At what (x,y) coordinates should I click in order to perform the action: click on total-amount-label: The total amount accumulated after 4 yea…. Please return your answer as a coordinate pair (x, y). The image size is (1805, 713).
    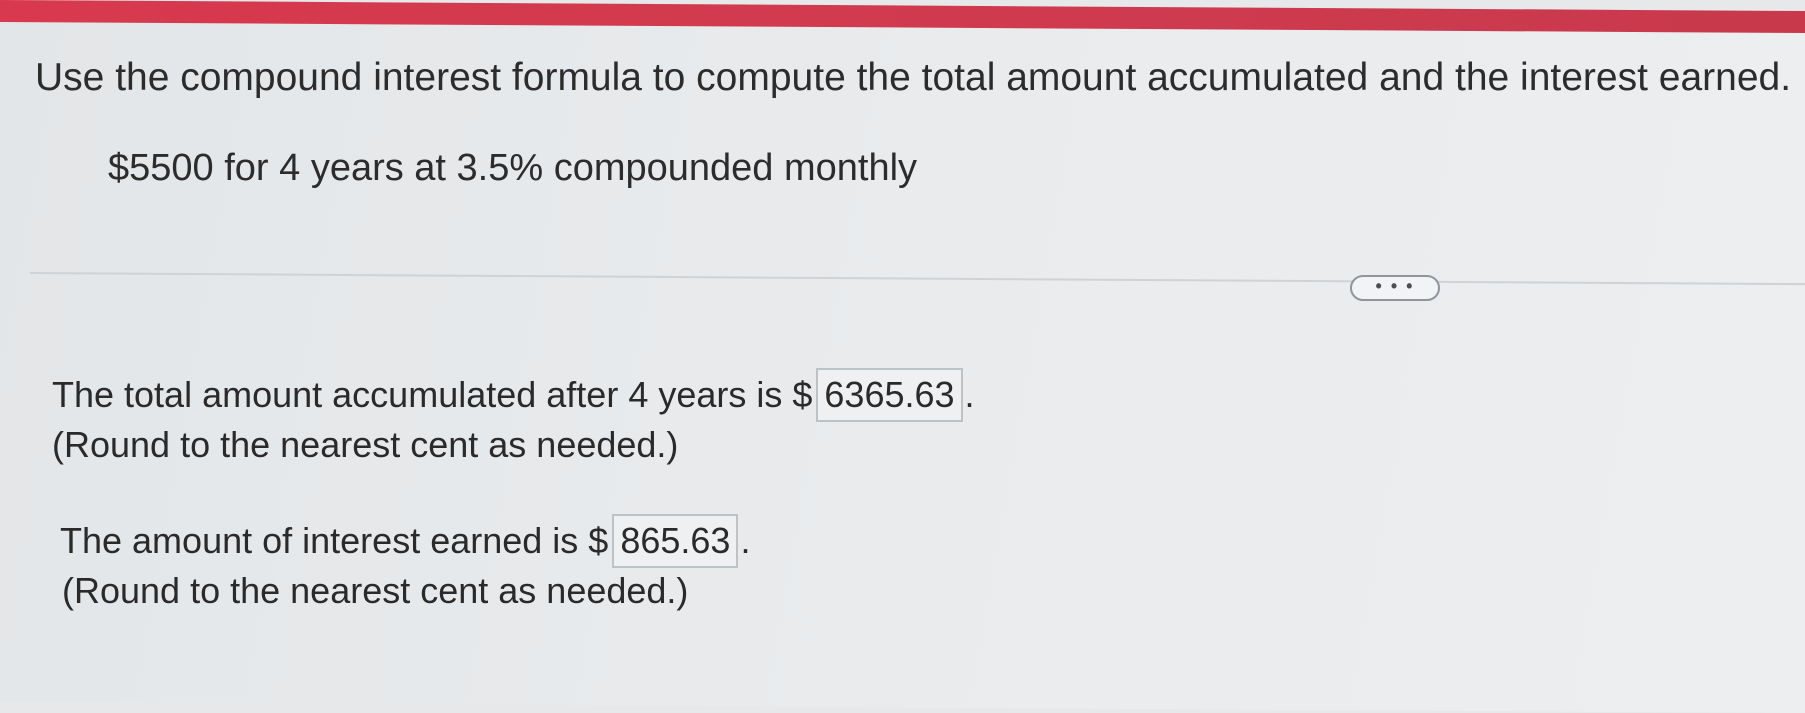
    Looking at the image, I should click on (432, 394).